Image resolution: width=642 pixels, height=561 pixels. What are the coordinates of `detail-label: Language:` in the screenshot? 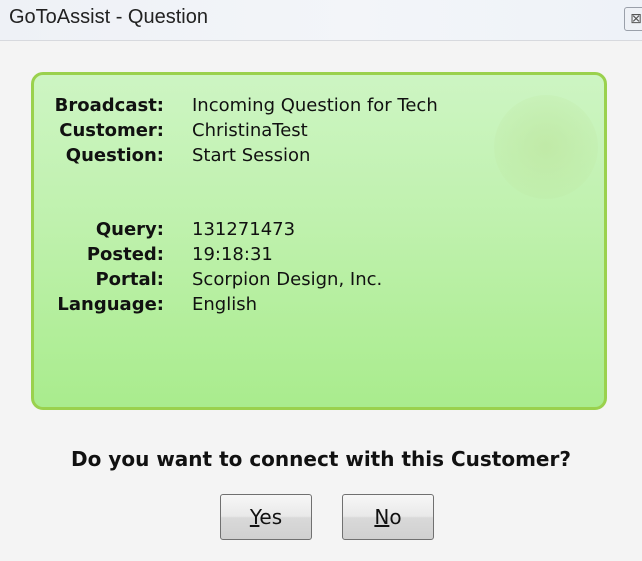 It's located at (110, 304).